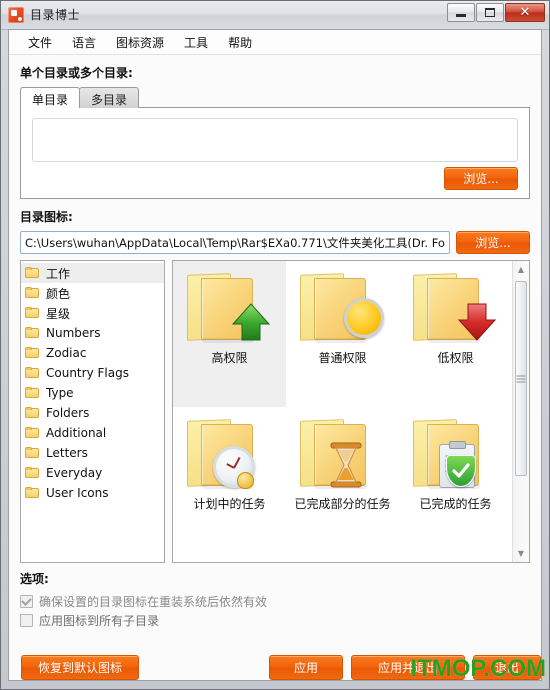 Image resolution: width=550 pixels, height=690 pixels. I want to click on tree-item-folders: Folders, so click(92, 413).